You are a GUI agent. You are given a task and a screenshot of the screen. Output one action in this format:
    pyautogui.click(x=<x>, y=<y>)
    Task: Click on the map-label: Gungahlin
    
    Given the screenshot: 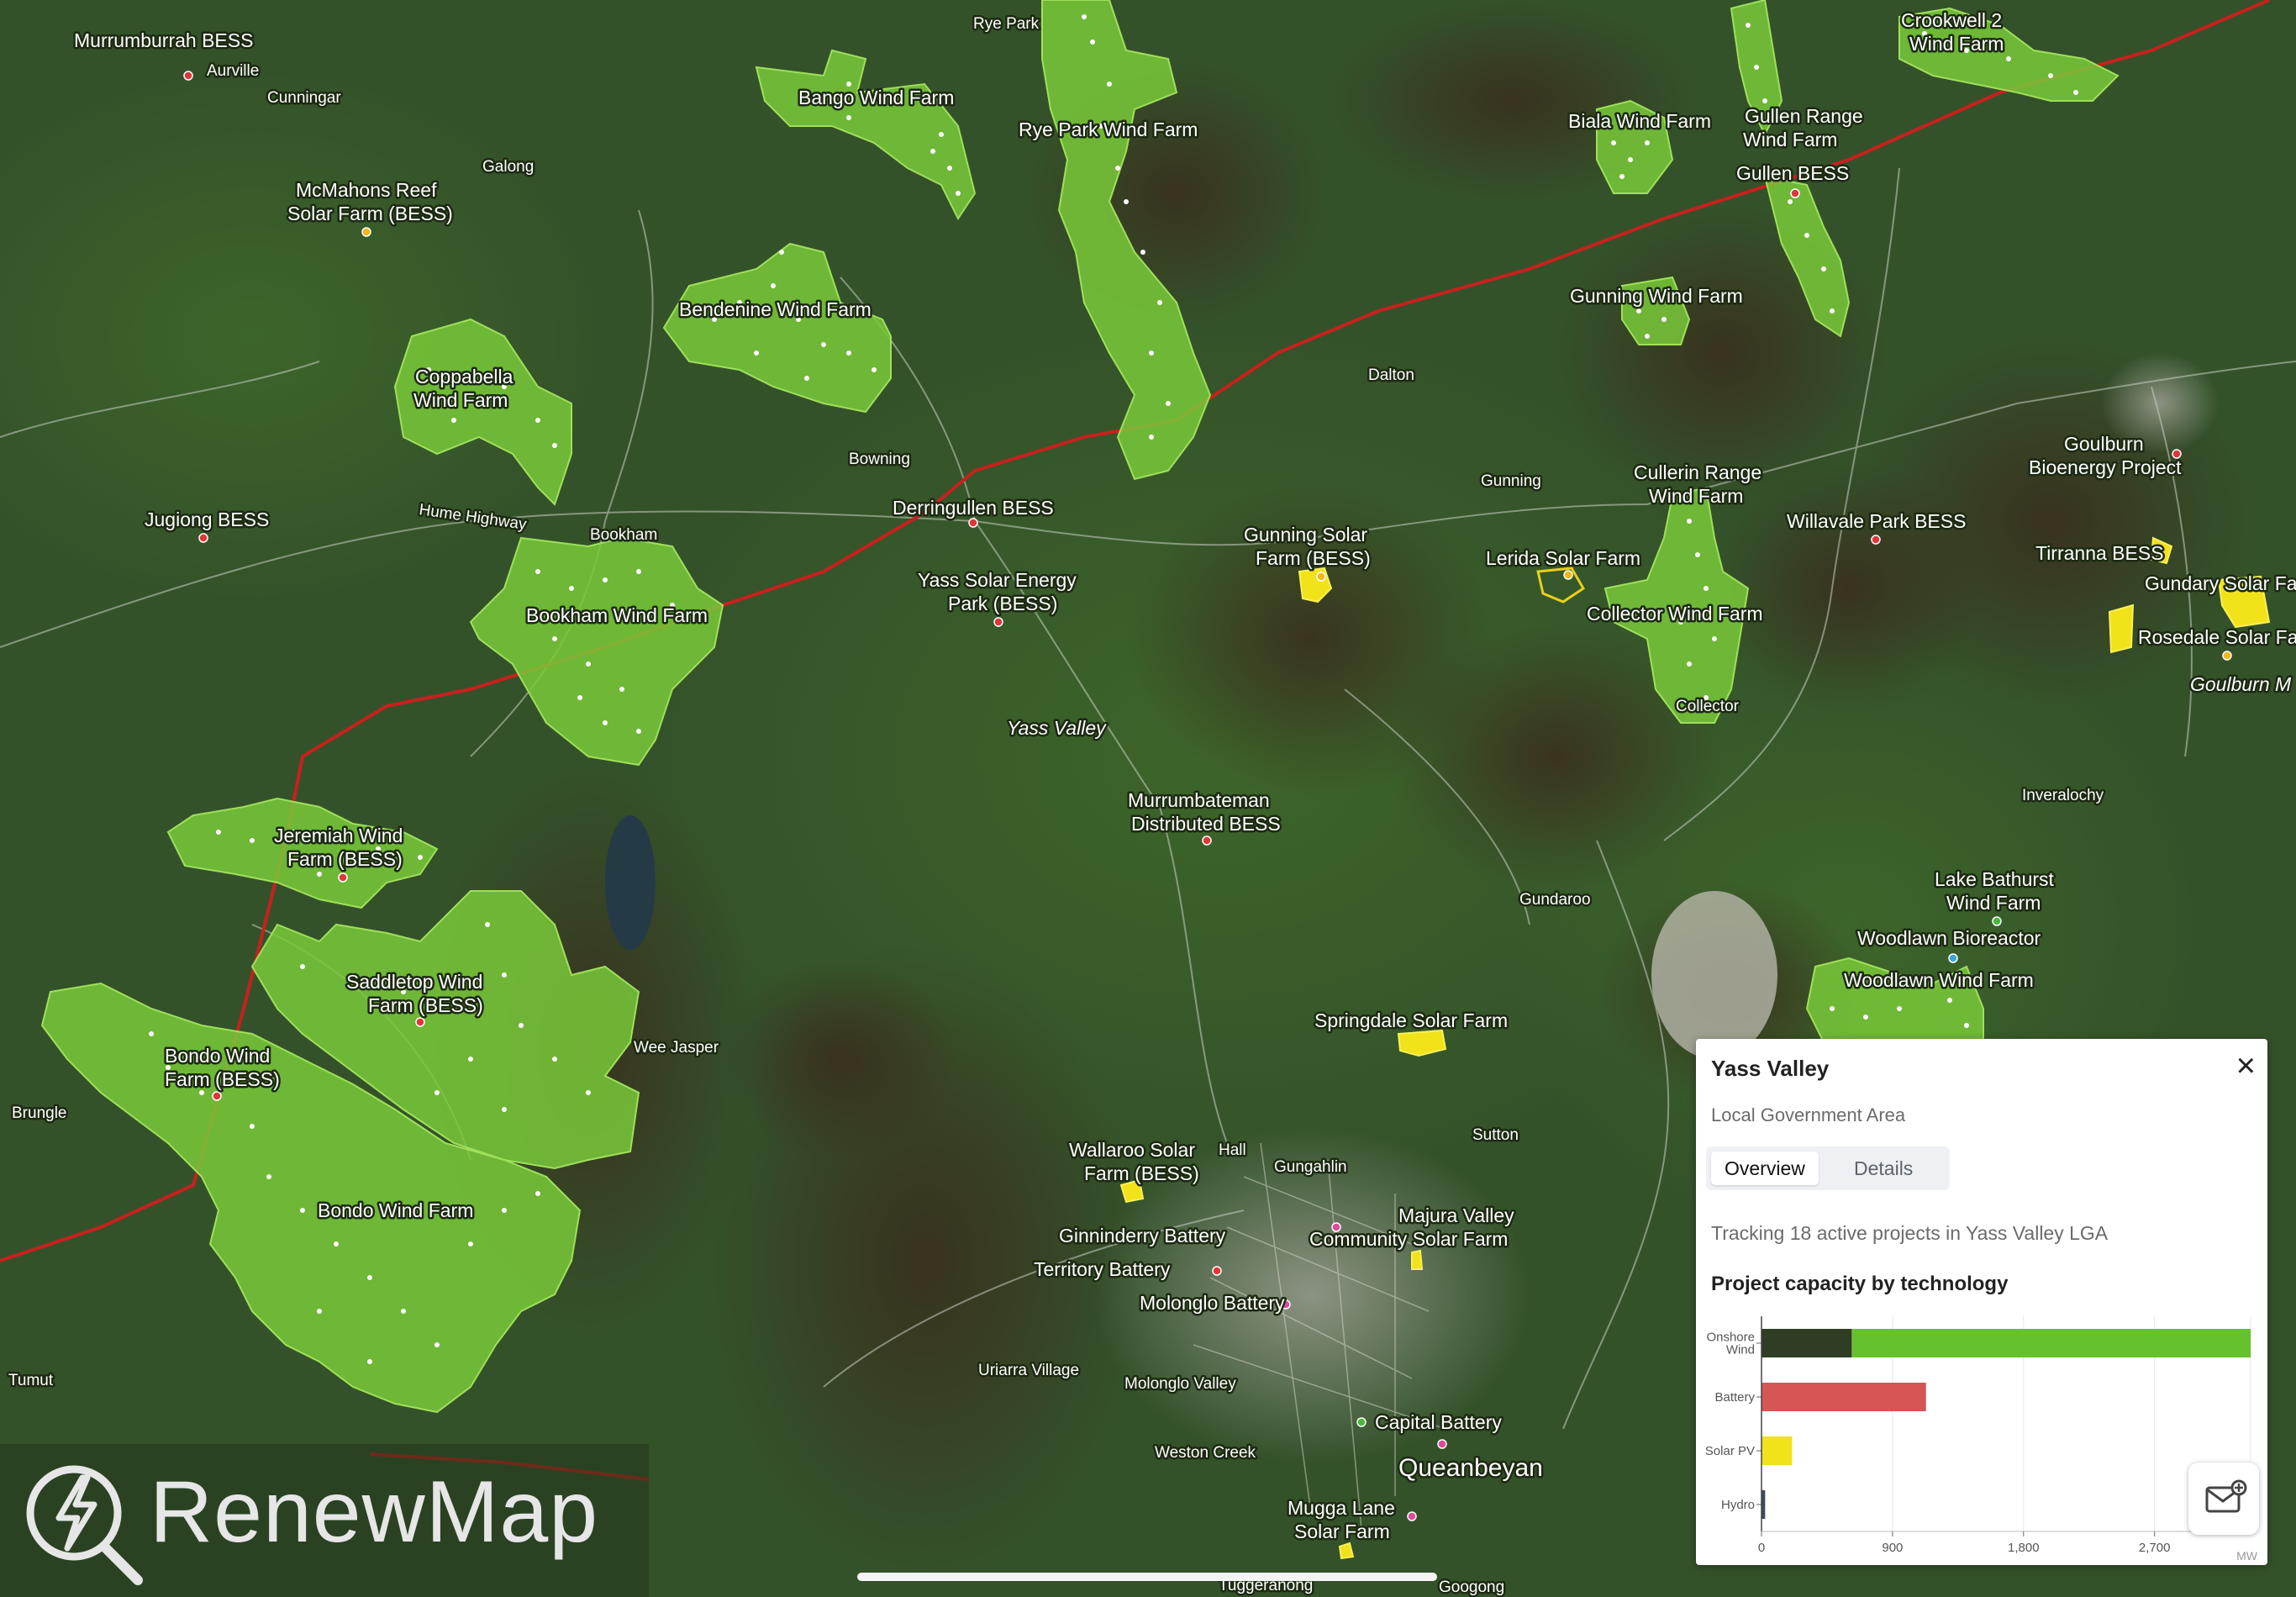 What is the action you would take?
    pyautogui.click(x=1310, y=1167)
    